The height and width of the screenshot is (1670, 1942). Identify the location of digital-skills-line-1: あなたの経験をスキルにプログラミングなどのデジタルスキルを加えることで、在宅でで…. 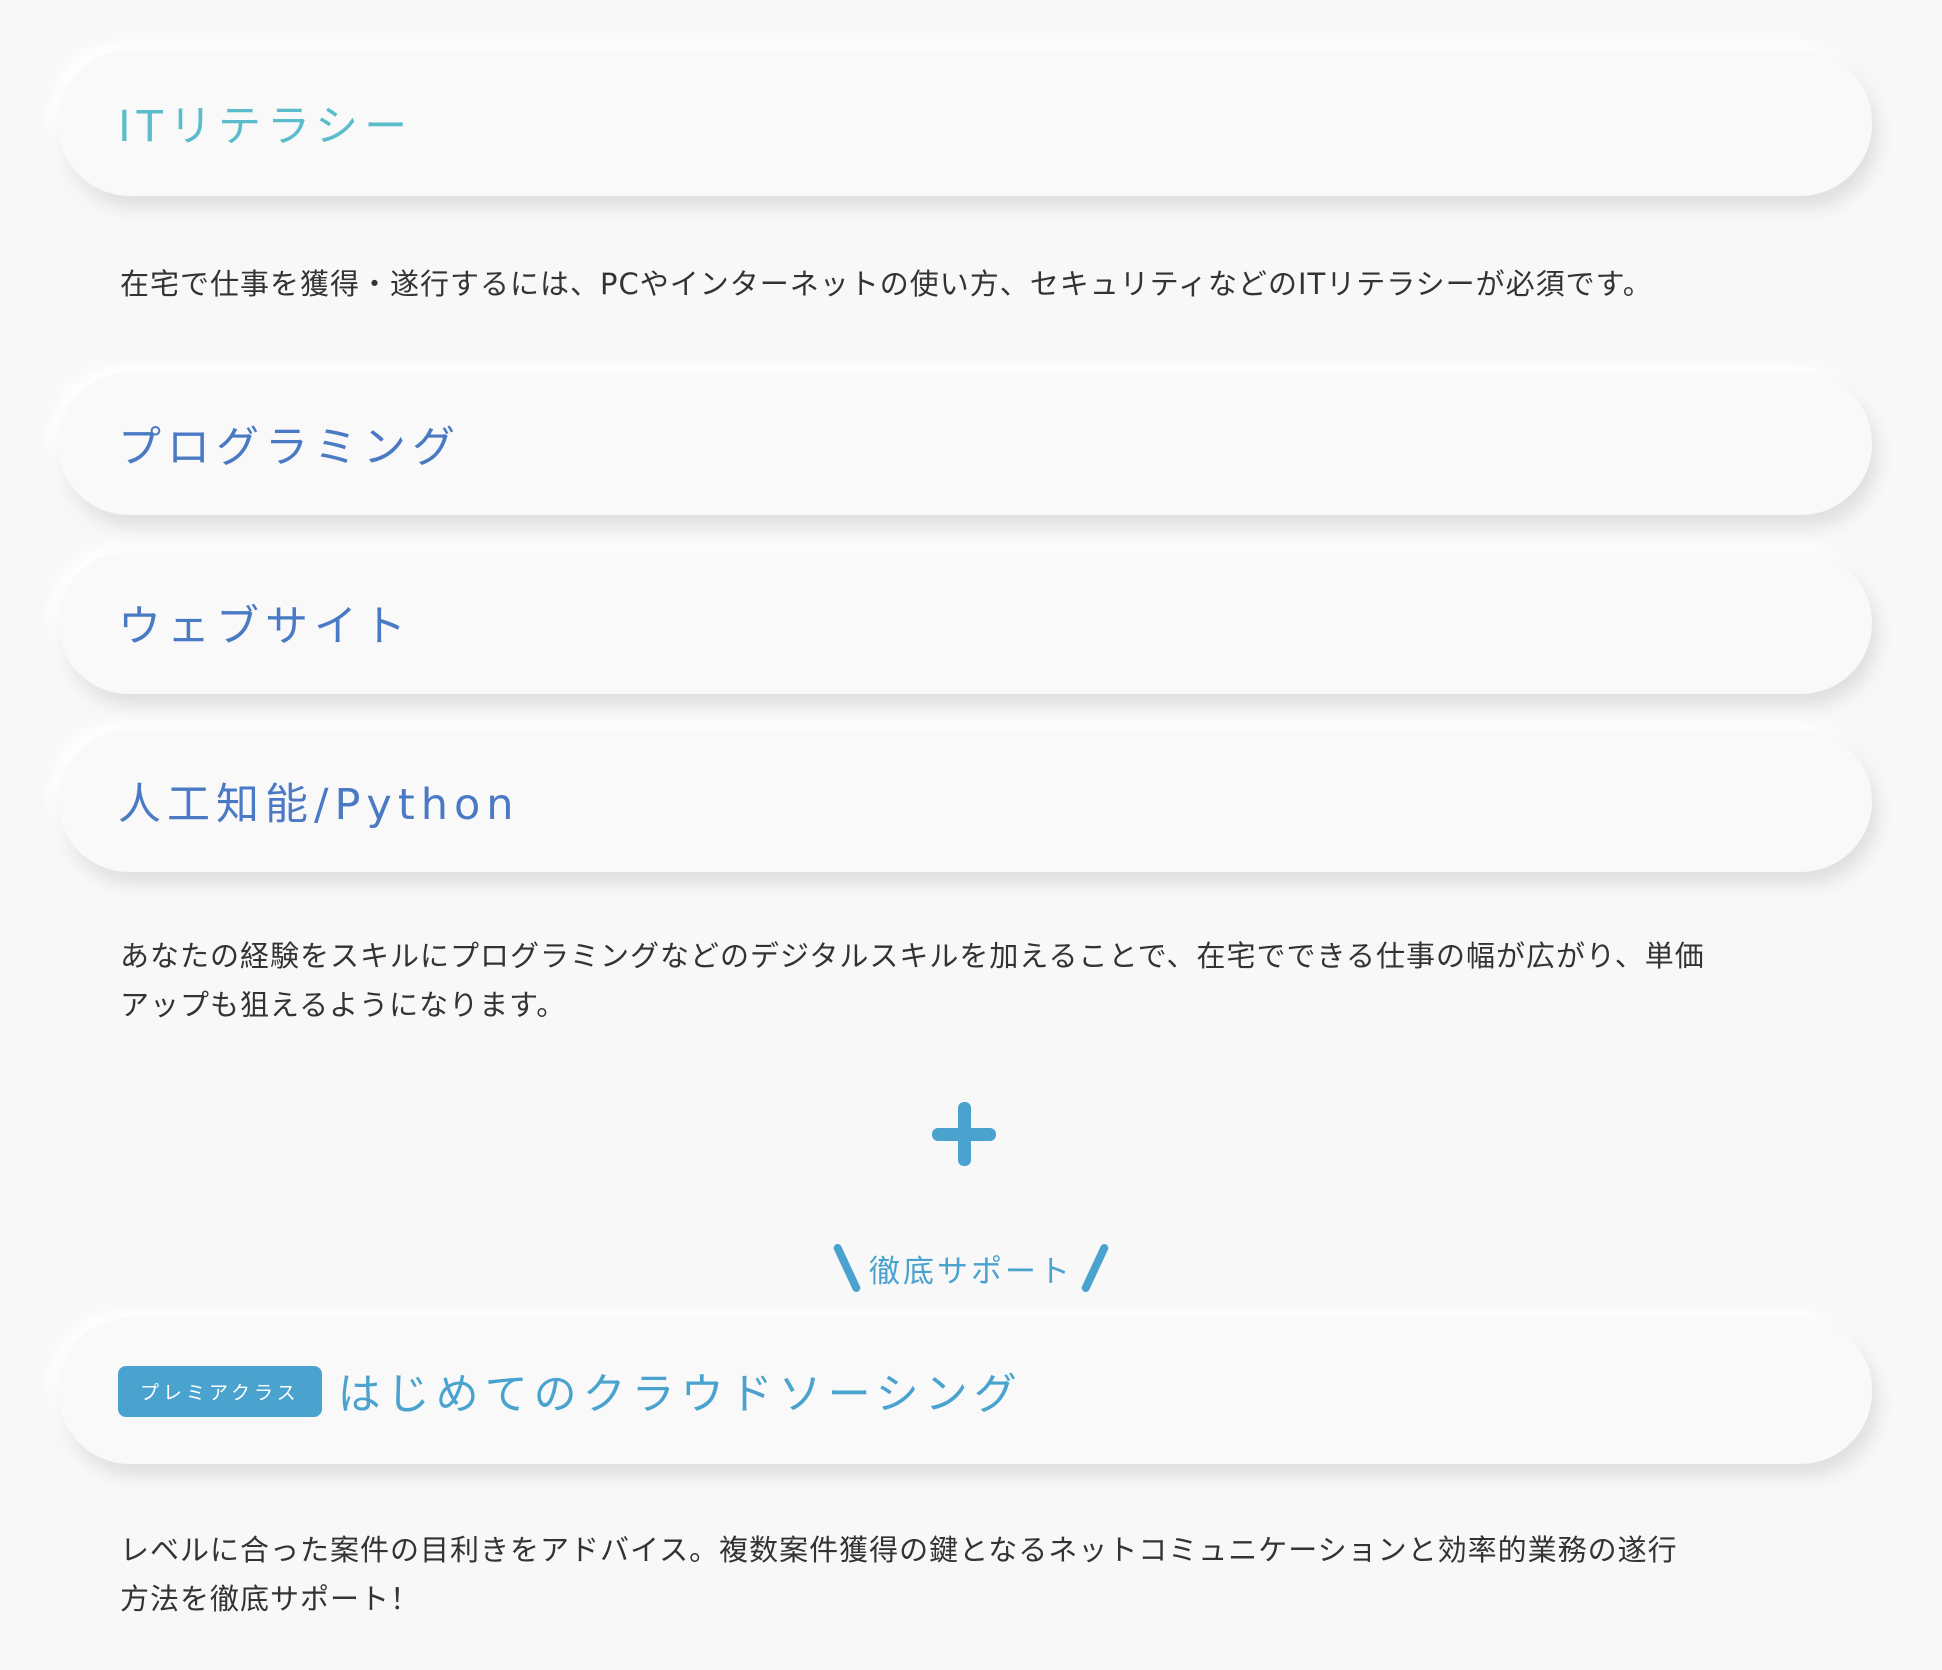
(912, 956).